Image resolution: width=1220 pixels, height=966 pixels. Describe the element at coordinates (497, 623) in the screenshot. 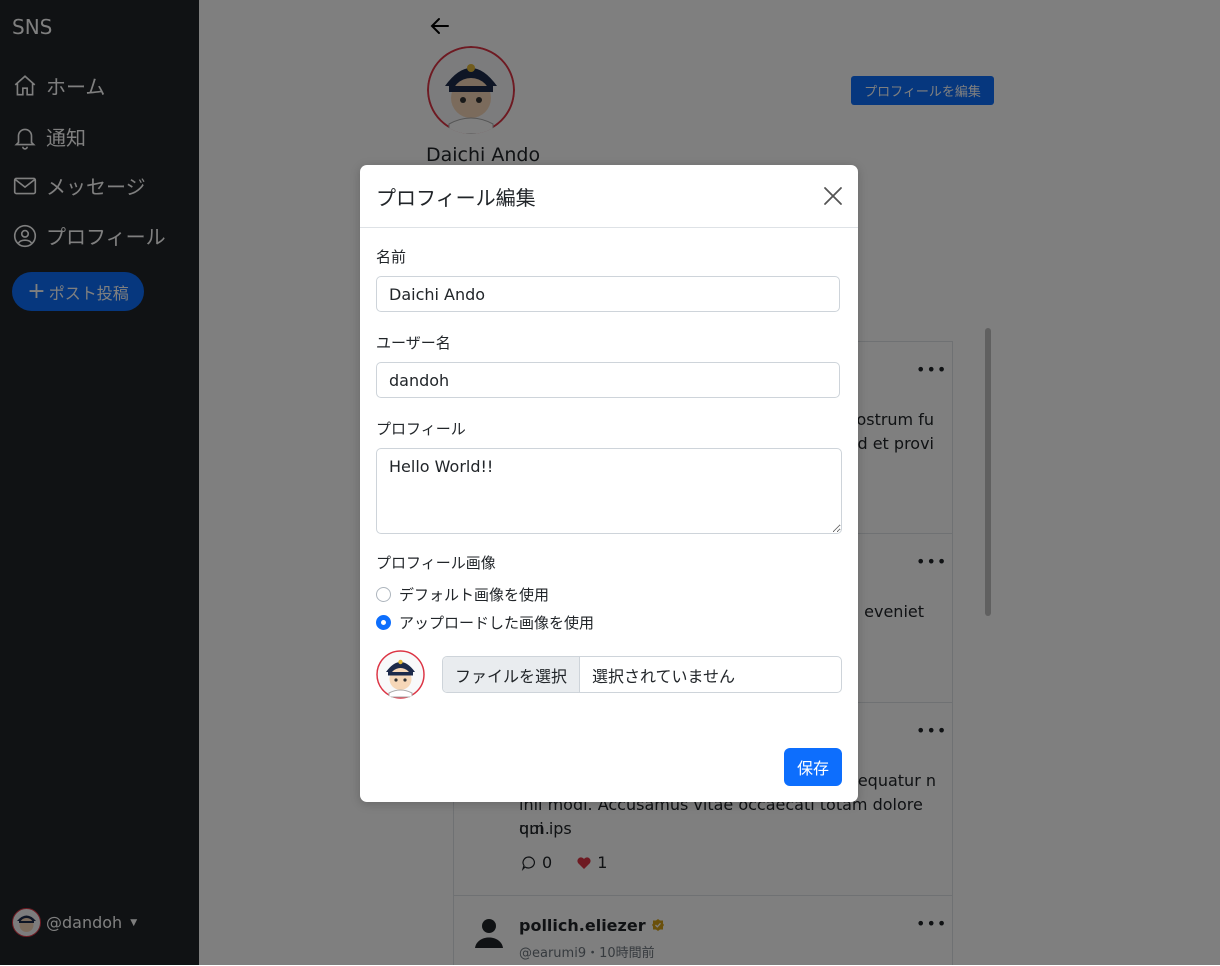

I see `radio-uploaded-label: アップロードした画像を使用` at that location.